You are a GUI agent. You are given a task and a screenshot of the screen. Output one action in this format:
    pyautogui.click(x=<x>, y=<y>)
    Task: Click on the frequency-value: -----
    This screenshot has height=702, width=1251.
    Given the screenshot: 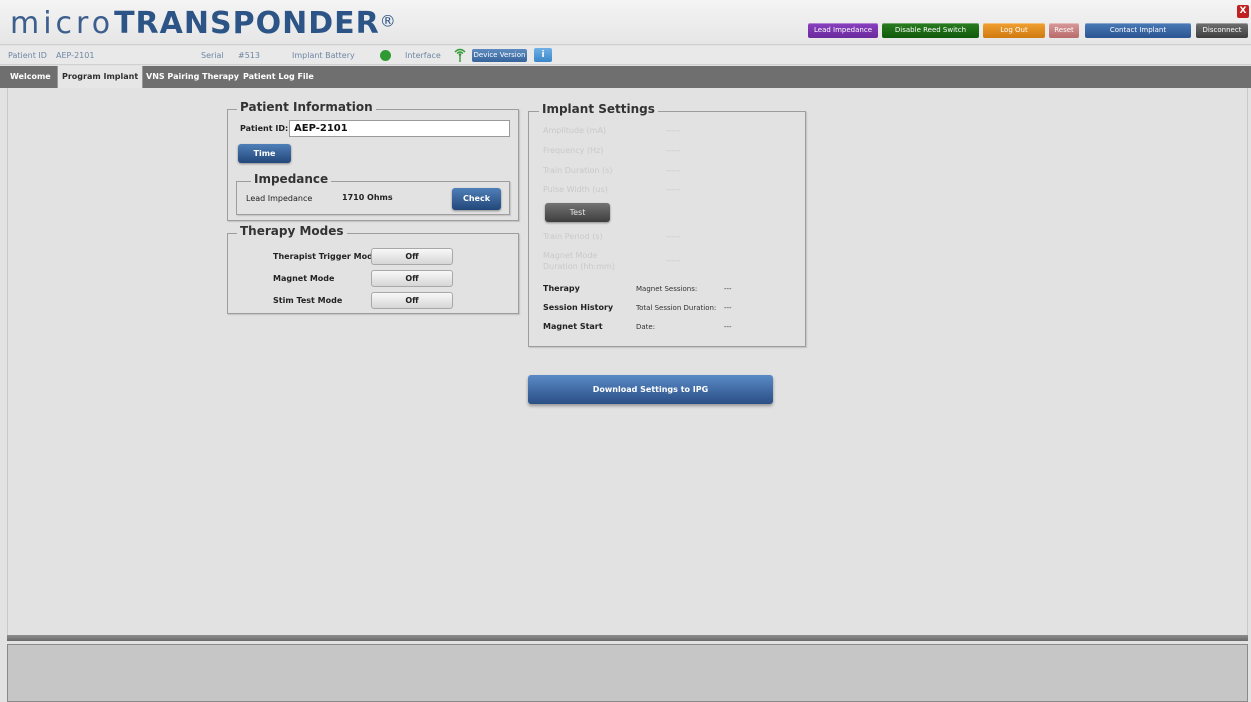 What is the action you would take?
    pyautogui.click(x=673, y=150)
    